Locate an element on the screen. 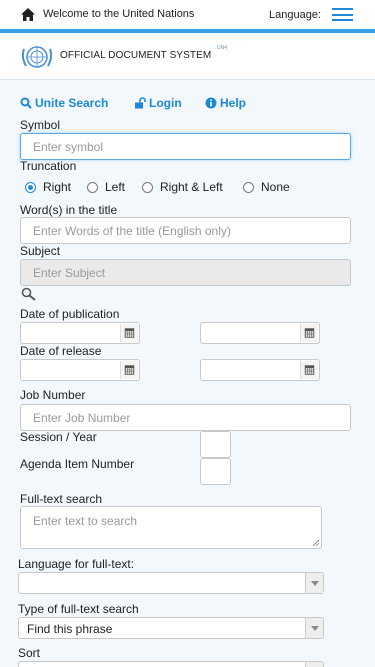  date-release-label: Date of release is located at coordinates (61, 351).